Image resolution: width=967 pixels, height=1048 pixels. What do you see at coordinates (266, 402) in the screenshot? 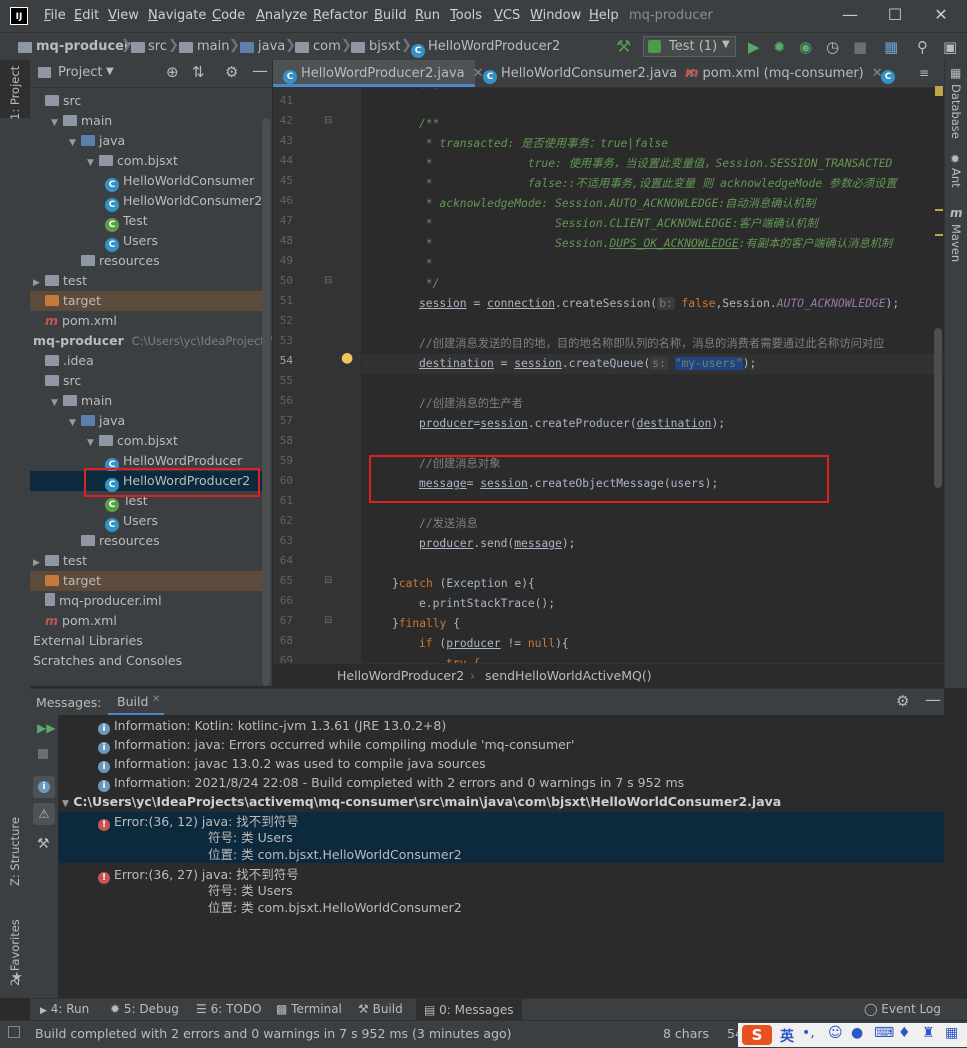
I see `project-scrollbar` at bounding box center [266, 402].